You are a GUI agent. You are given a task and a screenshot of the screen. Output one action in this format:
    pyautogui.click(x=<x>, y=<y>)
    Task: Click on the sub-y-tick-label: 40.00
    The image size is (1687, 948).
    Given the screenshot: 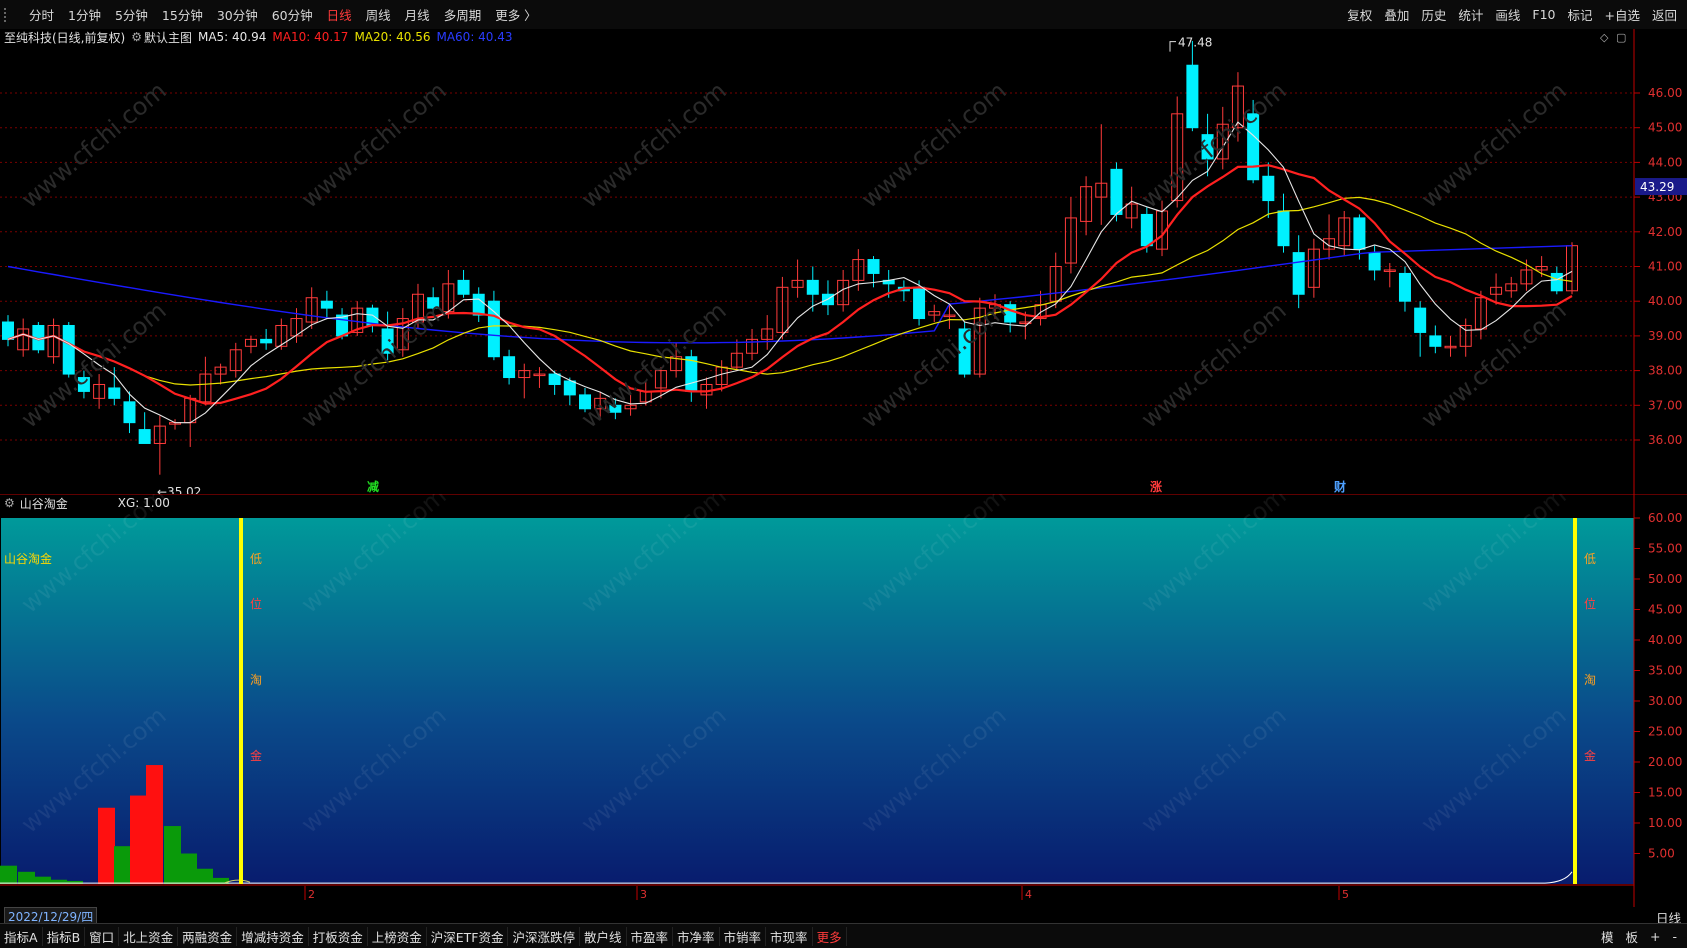 What is the action you would take?
    pyautogui.click(x=1665, y=640)
    